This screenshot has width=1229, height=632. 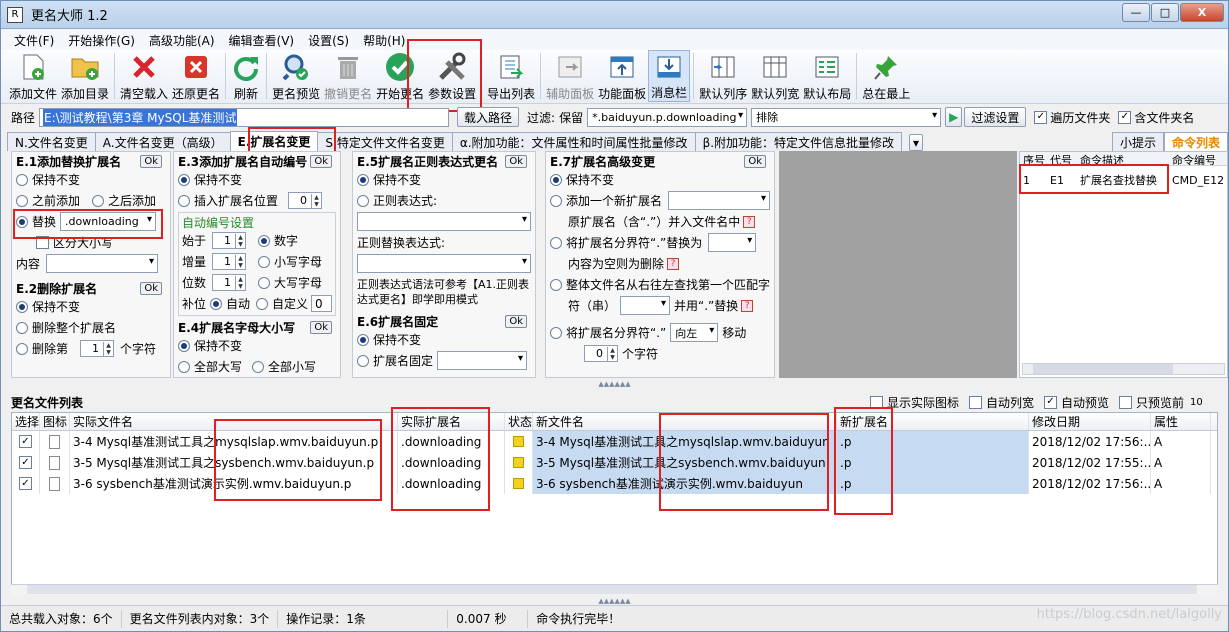 I want to click on e3-keep-radio, so click(x=184, y=179).